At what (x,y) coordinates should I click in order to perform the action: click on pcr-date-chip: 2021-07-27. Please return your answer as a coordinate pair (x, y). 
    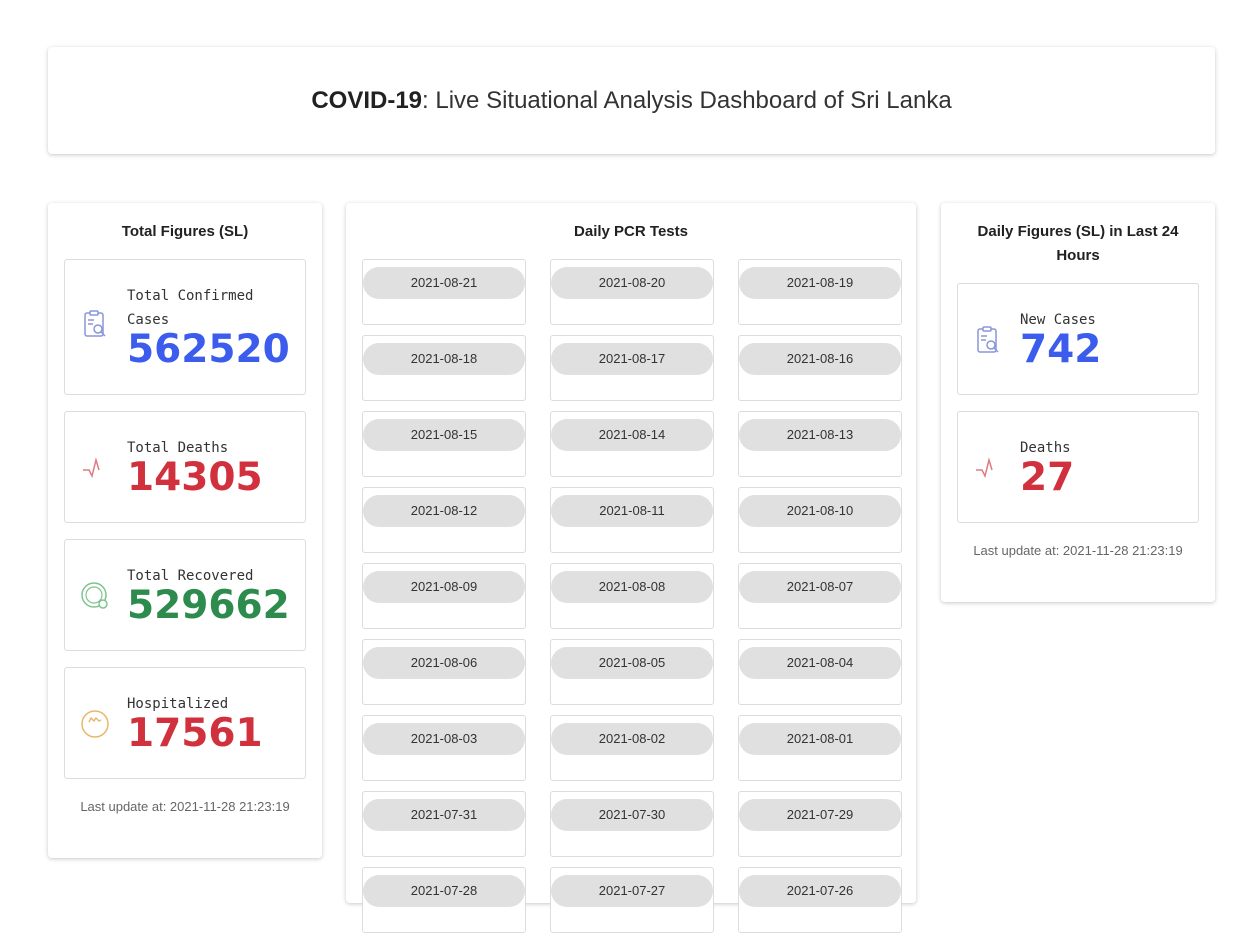
    Looking at the image, I should click on (632, 891).